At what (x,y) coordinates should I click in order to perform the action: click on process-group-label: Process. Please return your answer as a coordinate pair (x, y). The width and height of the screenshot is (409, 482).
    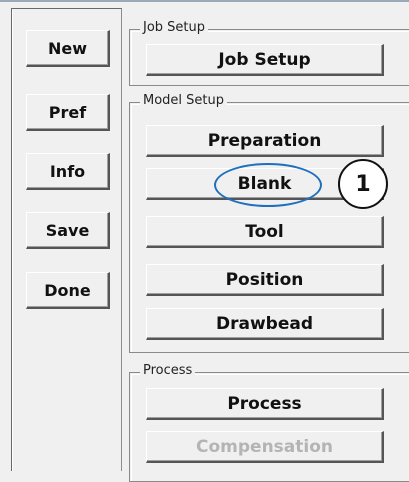
    Looking at the image, I should click on (168, 371).